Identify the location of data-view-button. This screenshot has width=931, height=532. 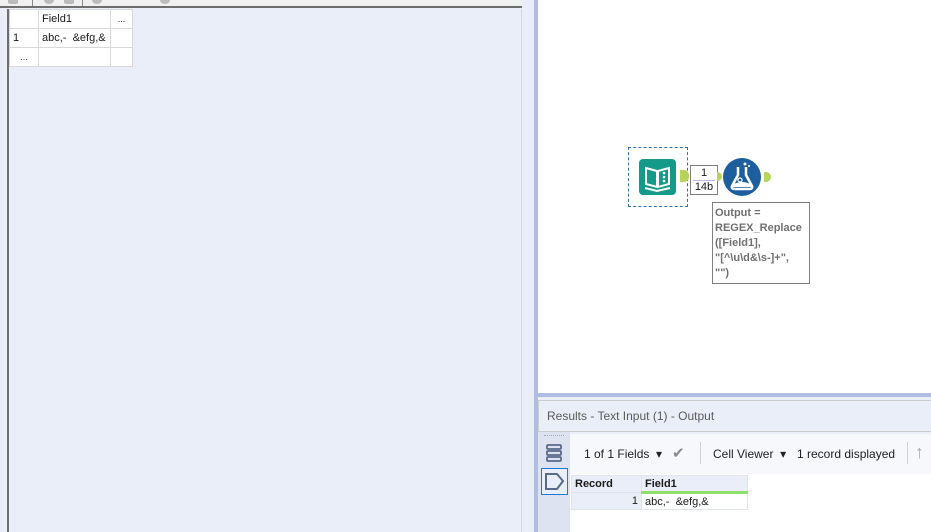
(554, 481).